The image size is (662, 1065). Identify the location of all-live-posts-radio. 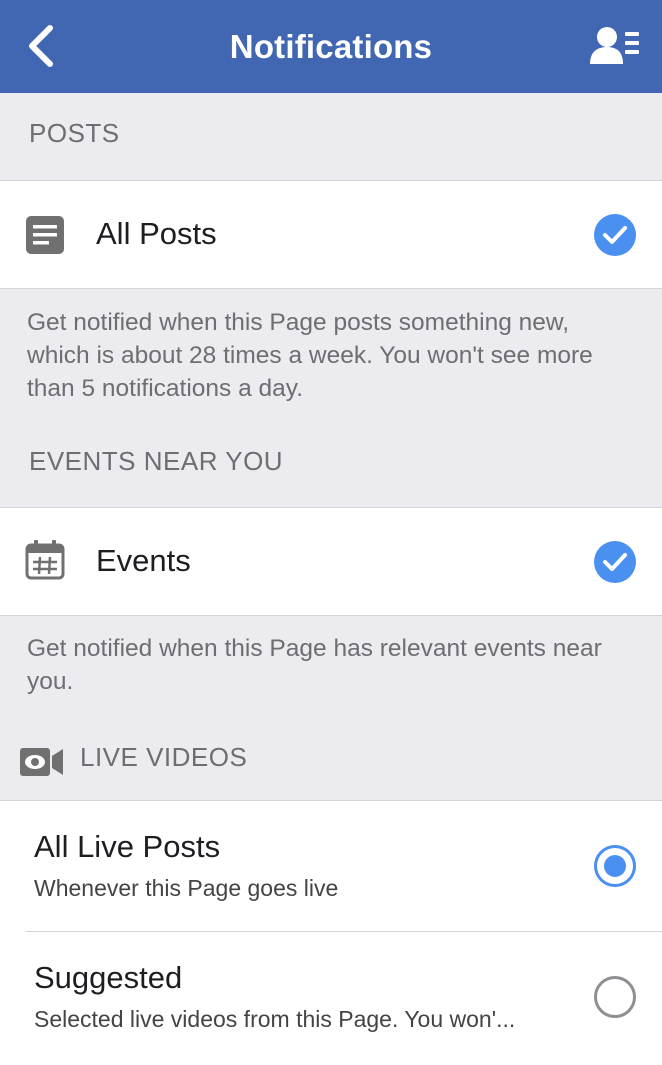
(615, 866).